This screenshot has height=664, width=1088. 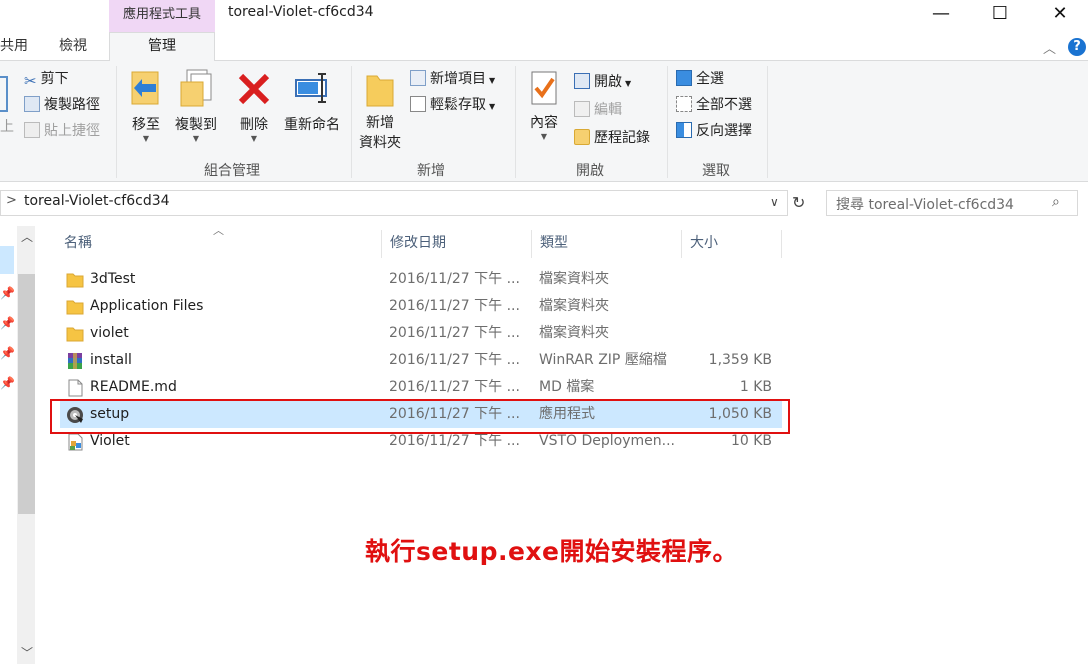 I want to click on file-type: 檔案資料夾, so click(x=574, y=306).